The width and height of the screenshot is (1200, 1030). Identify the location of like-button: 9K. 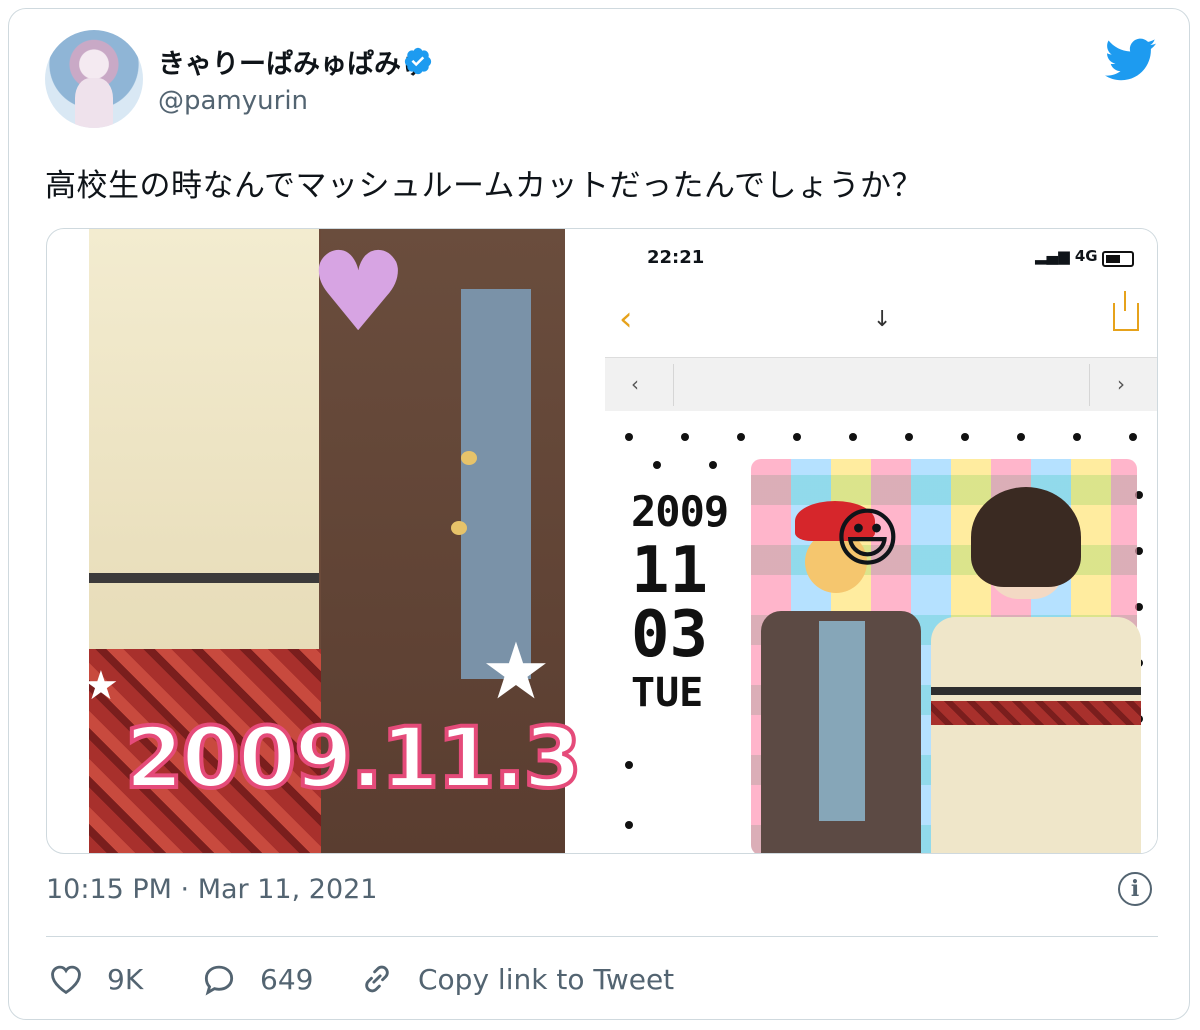
(95, 979).